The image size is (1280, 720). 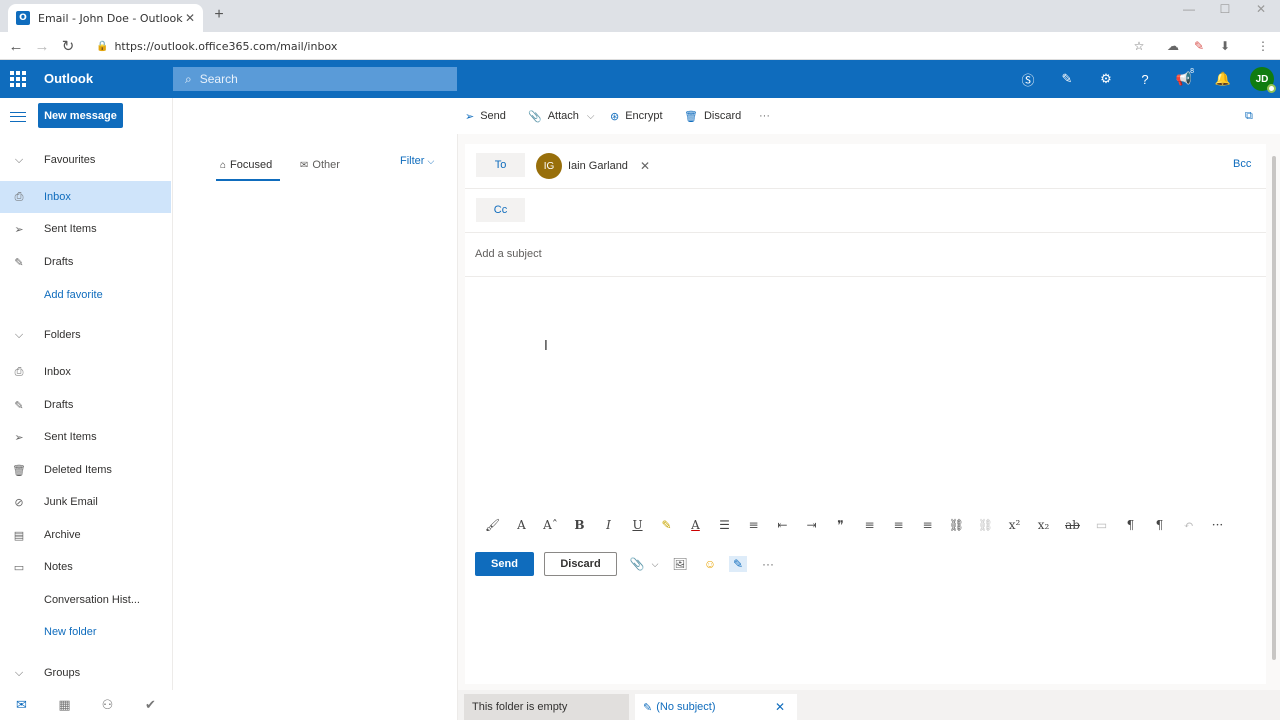 I want to click on calendar-icon: ▦, so click(x=64, y=705).